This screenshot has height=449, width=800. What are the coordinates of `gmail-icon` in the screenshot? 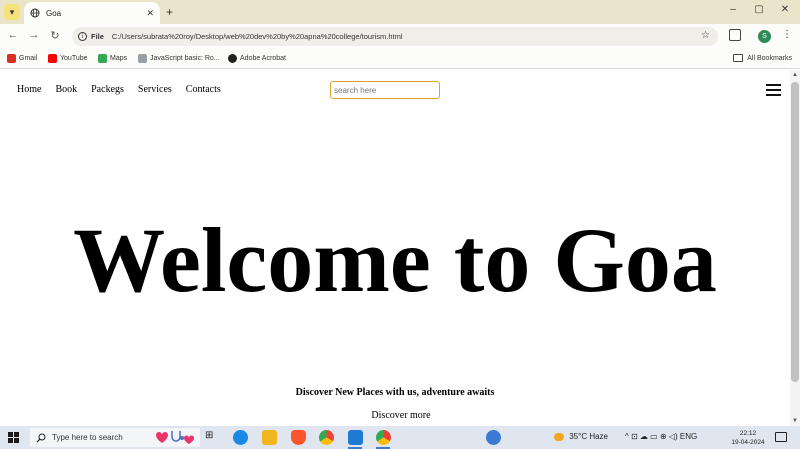 It's located at (11, 58).